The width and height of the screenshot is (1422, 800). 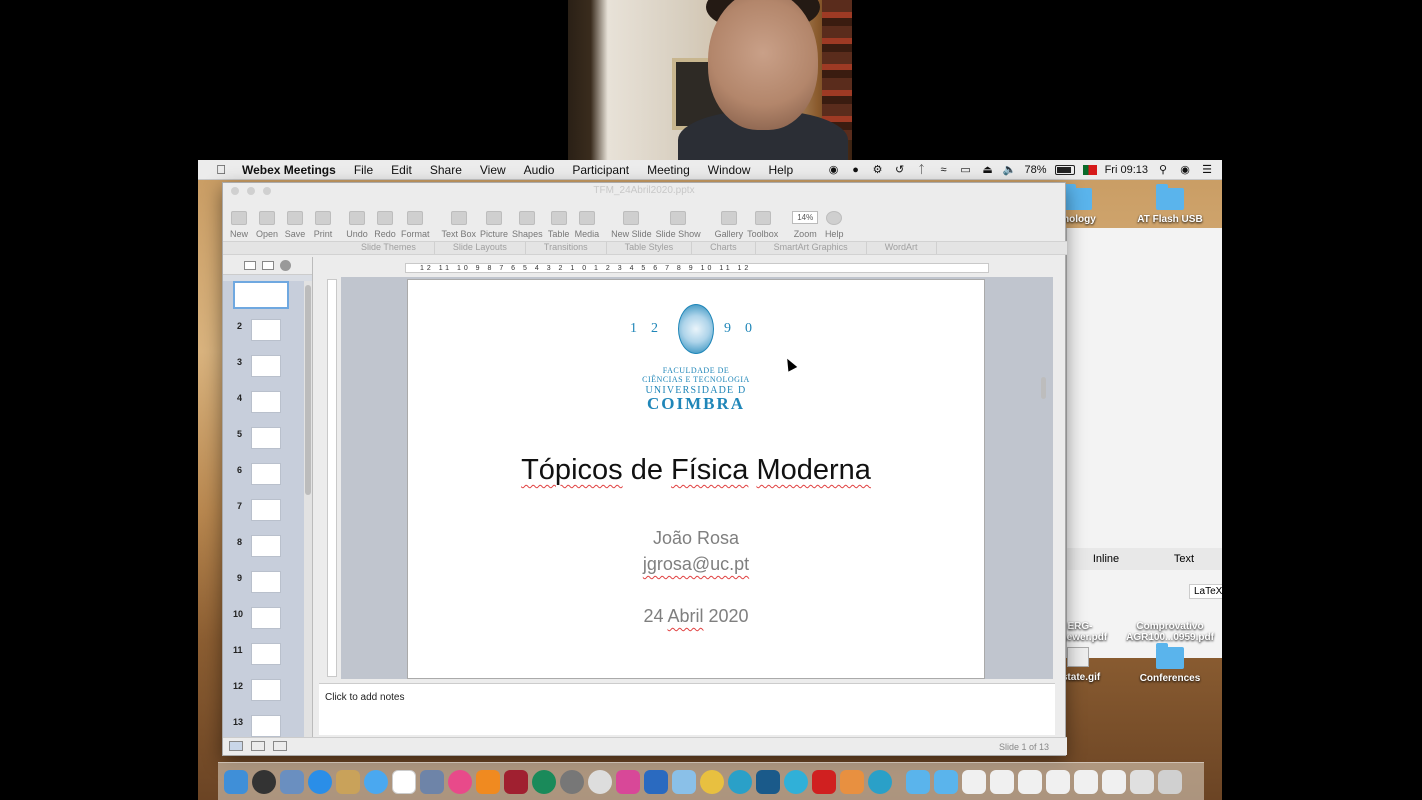 I want to click on desktop-folder-conferences: Conferences, so click(x=1170, y=663).